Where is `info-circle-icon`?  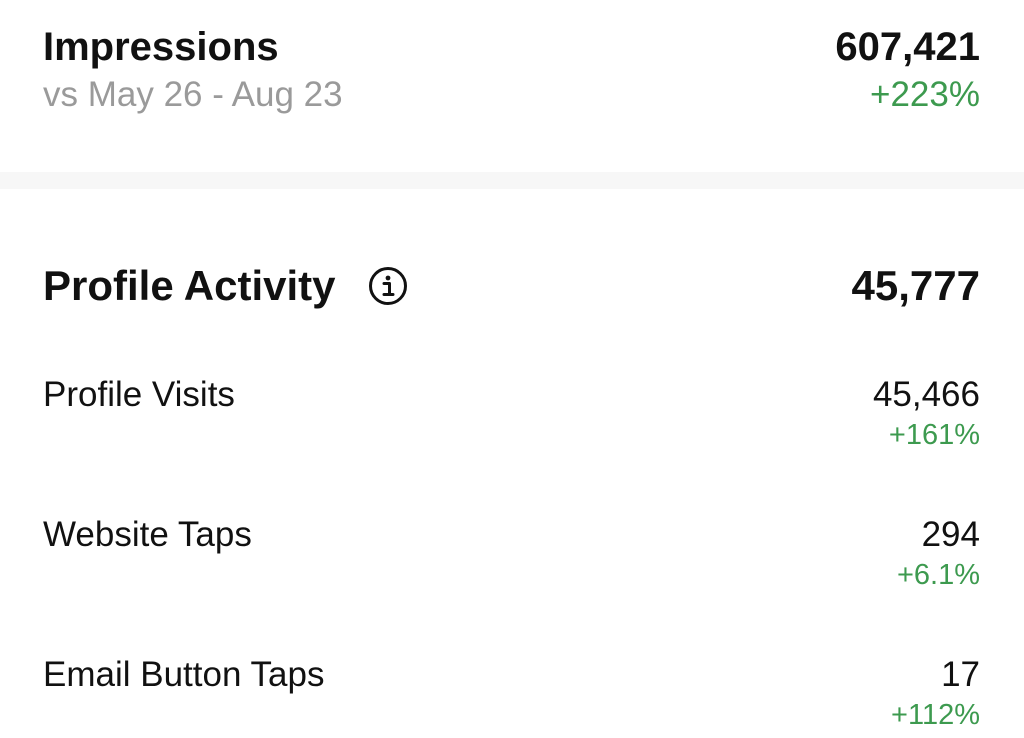 info-circle-icon is located at coordinates (388, 286).